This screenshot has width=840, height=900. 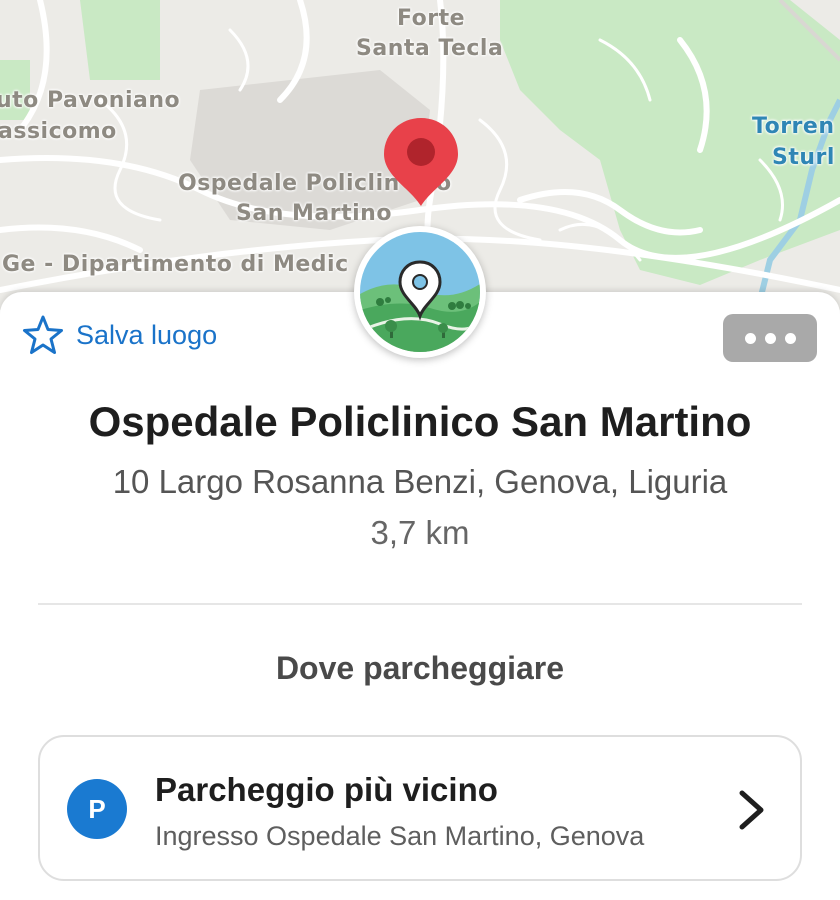 I want to click on map-label-dipartimento: Ge - Dipartimento di Medic, so click(x=175, y=264).